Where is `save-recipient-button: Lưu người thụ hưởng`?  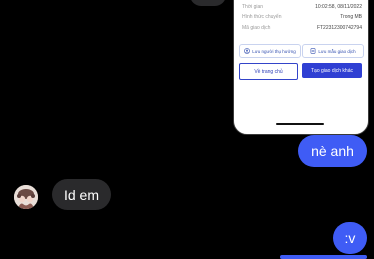
save-recipient-button: Lưu người thụ hưởng is located at coordinates (270, 51).